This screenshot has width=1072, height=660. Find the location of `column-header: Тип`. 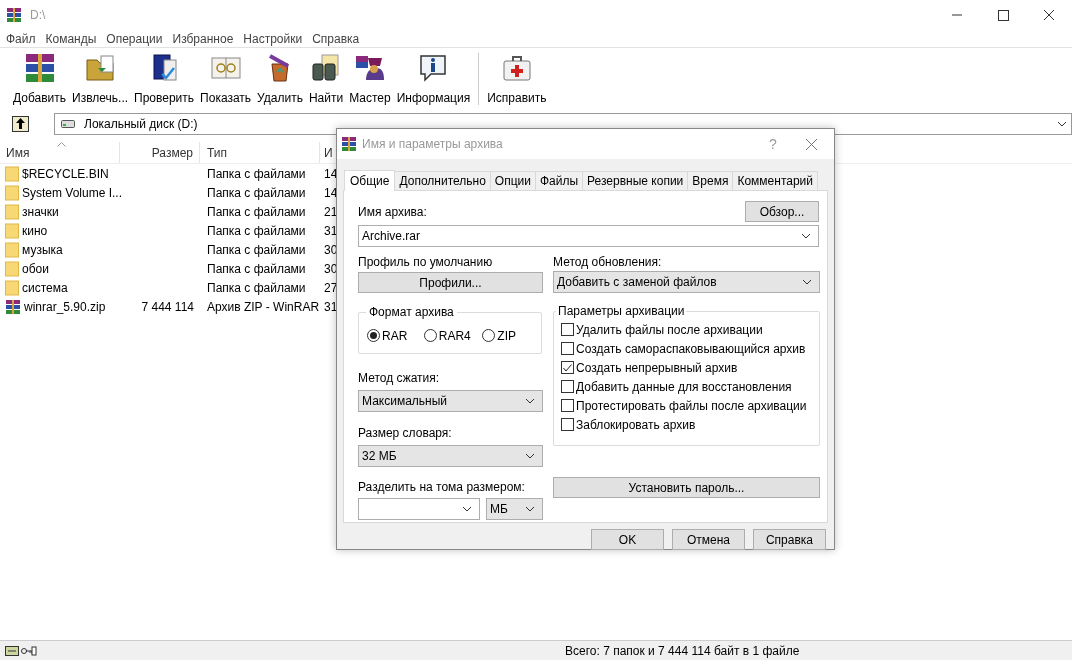

column-header: Тип is located at coordinates (260, 152).